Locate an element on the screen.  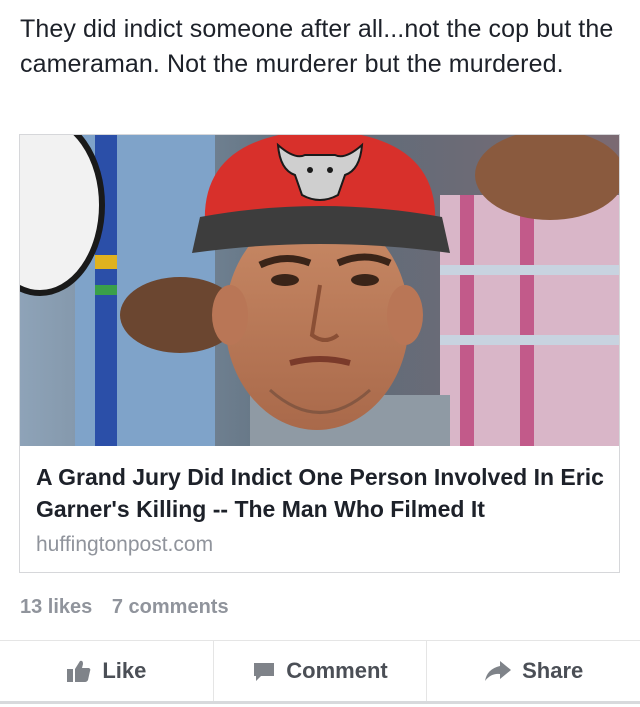
share-button: Share is located at coordinates (533, 671).